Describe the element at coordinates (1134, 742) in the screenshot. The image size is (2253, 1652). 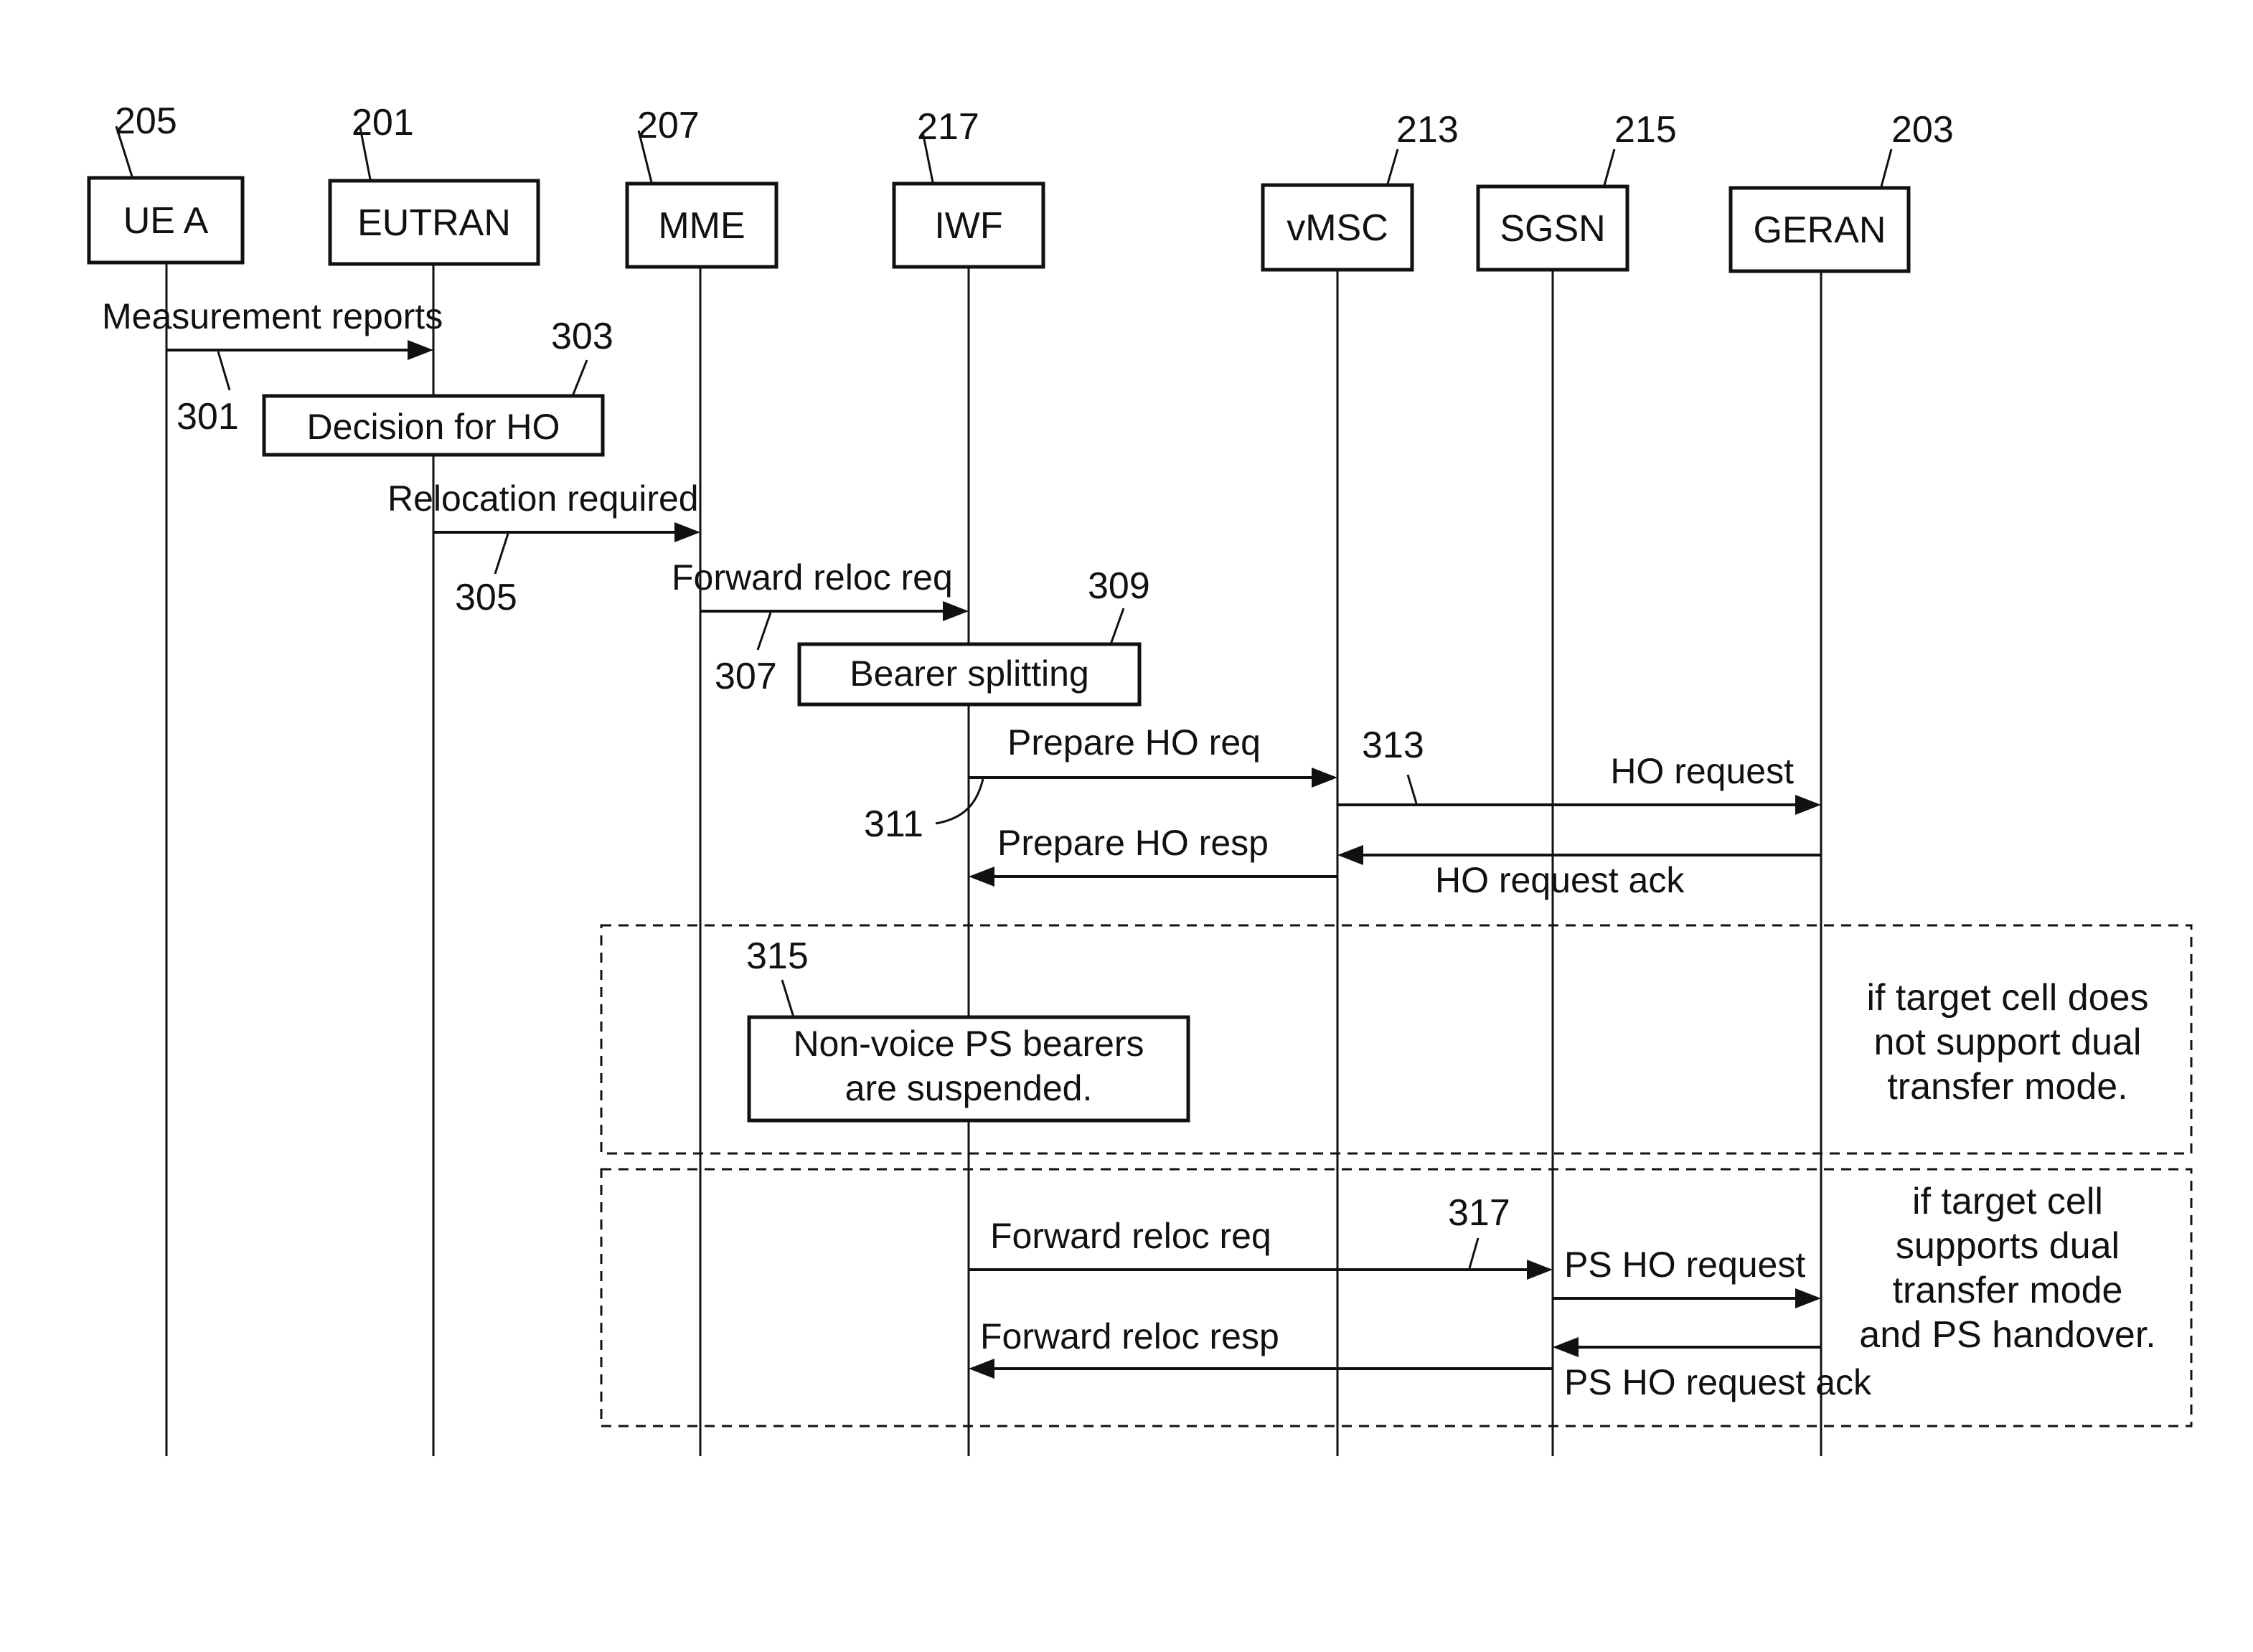
I see `message-label: Prepare HO req` at that location.